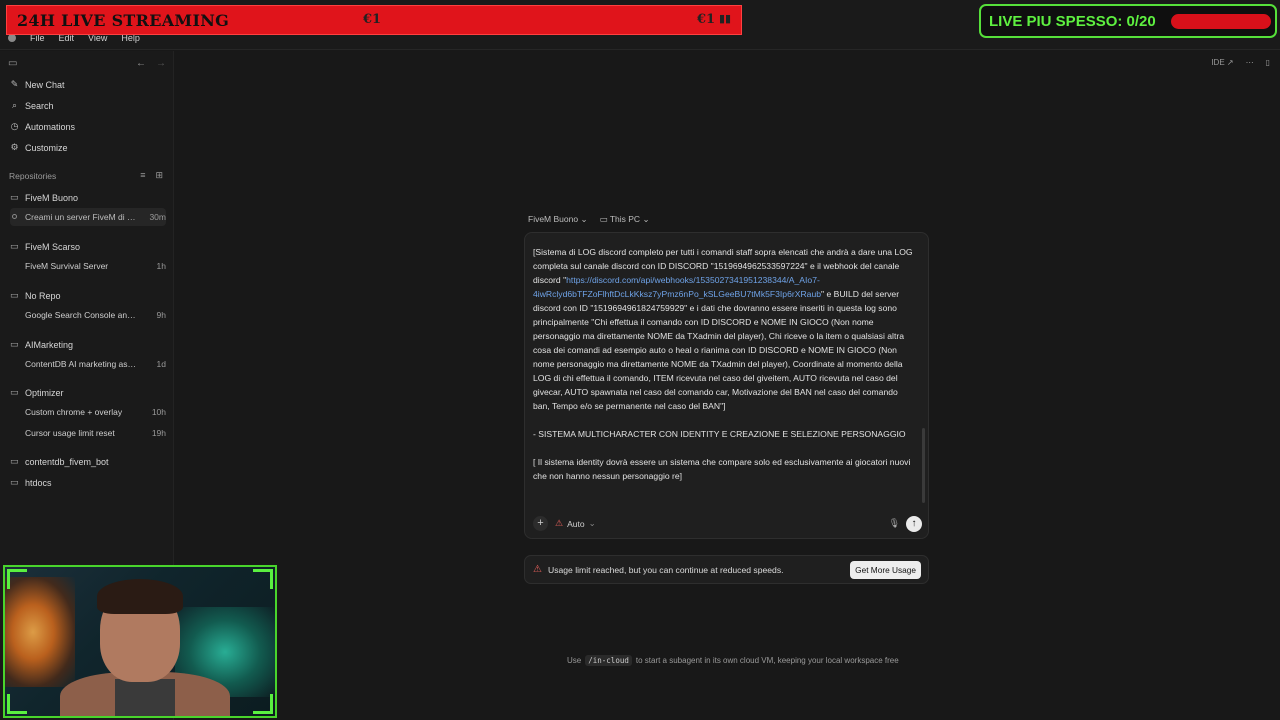 Image resolution: width=1280 pixels, height=720 pixels. I want to click on coin-badge-left: €1, so click(372, 19).